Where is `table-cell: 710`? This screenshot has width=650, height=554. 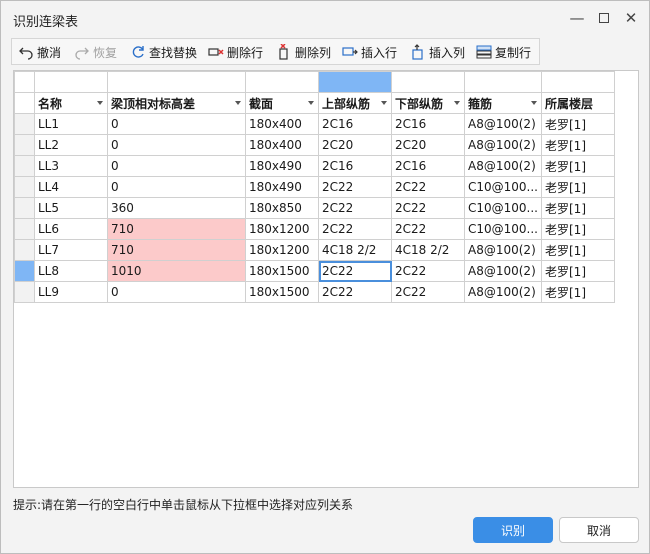
table-cell: 710 is located at coordinates (176, 250).